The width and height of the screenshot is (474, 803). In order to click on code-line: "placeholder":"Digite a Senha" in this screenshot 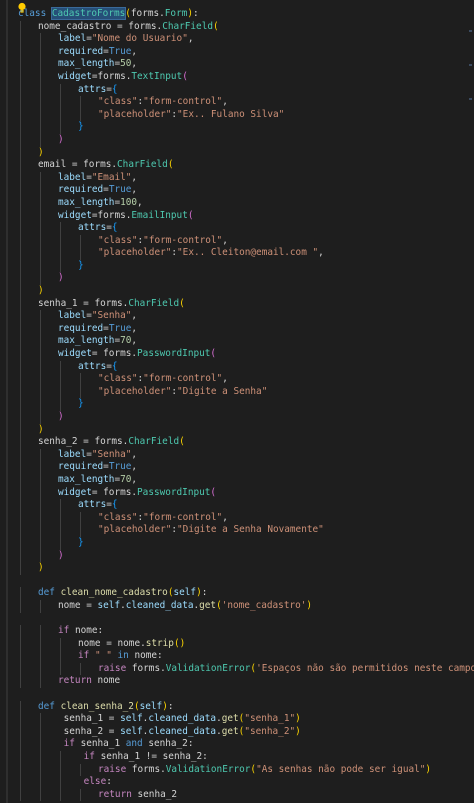, I will do `click(233, 392)`.